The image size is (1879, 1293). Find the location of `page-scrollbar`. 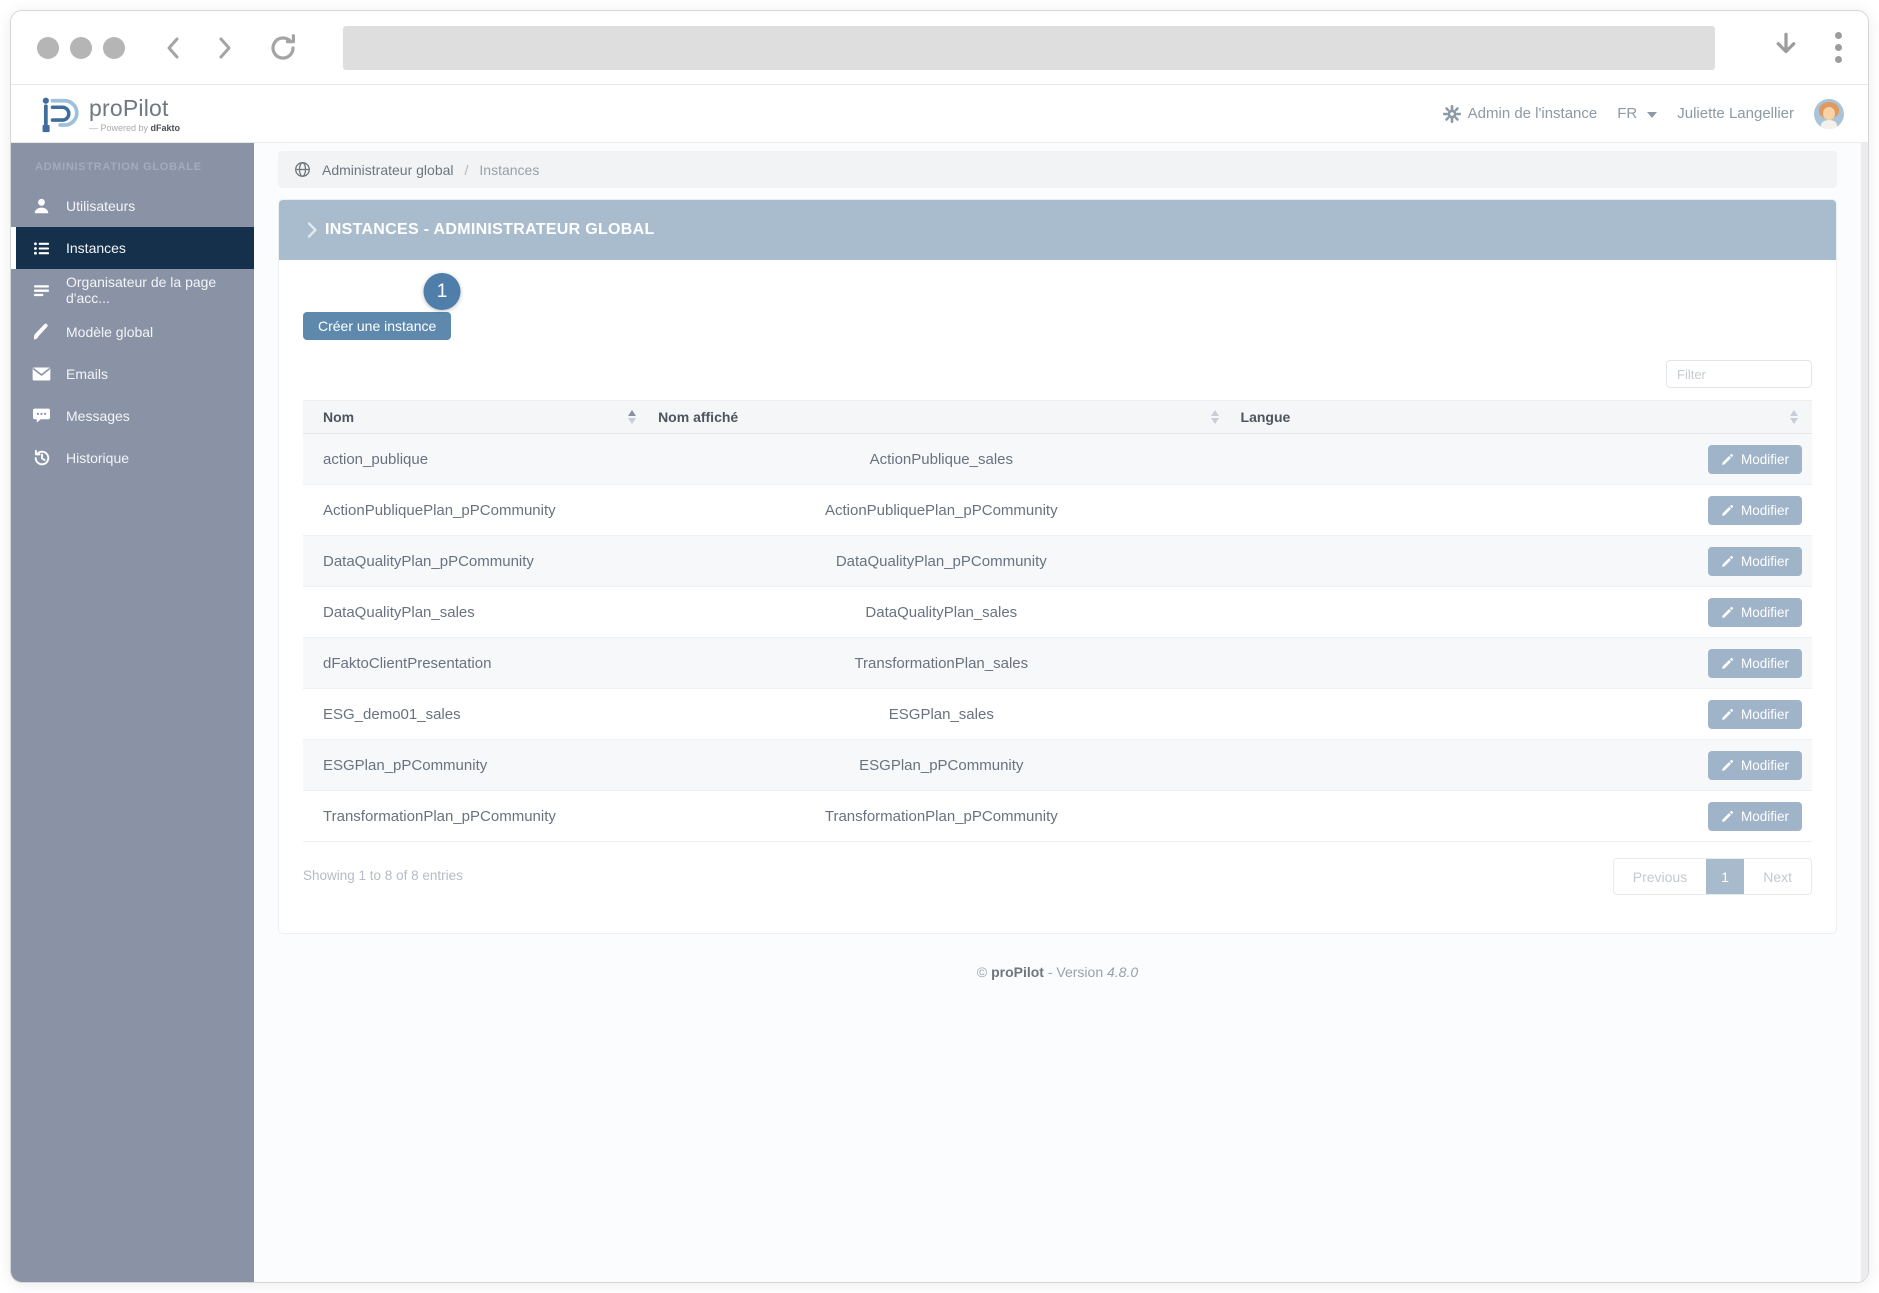

page-scrollbar is located at coordinates (1864, 712).